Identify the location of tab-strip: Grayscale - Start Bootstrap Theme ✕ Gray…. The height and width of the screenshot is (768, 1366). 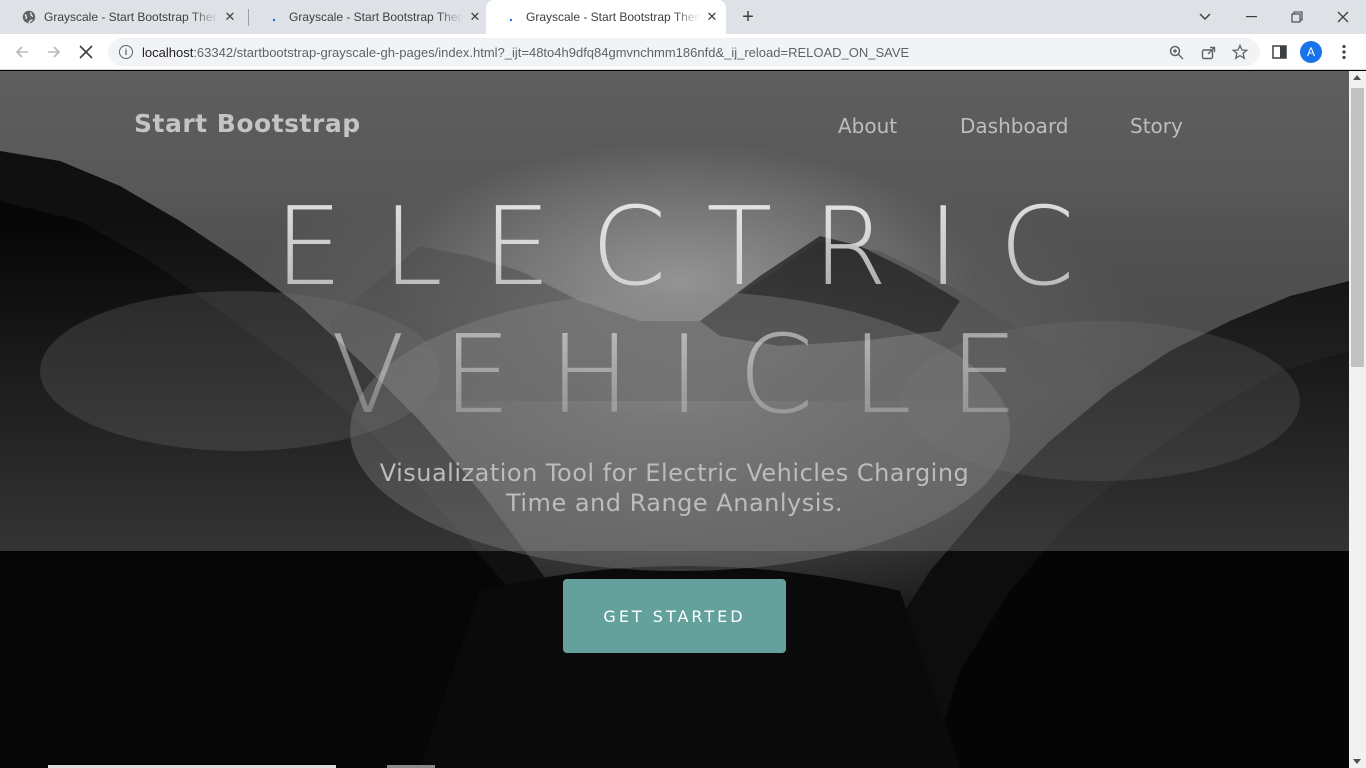
(683, 17).